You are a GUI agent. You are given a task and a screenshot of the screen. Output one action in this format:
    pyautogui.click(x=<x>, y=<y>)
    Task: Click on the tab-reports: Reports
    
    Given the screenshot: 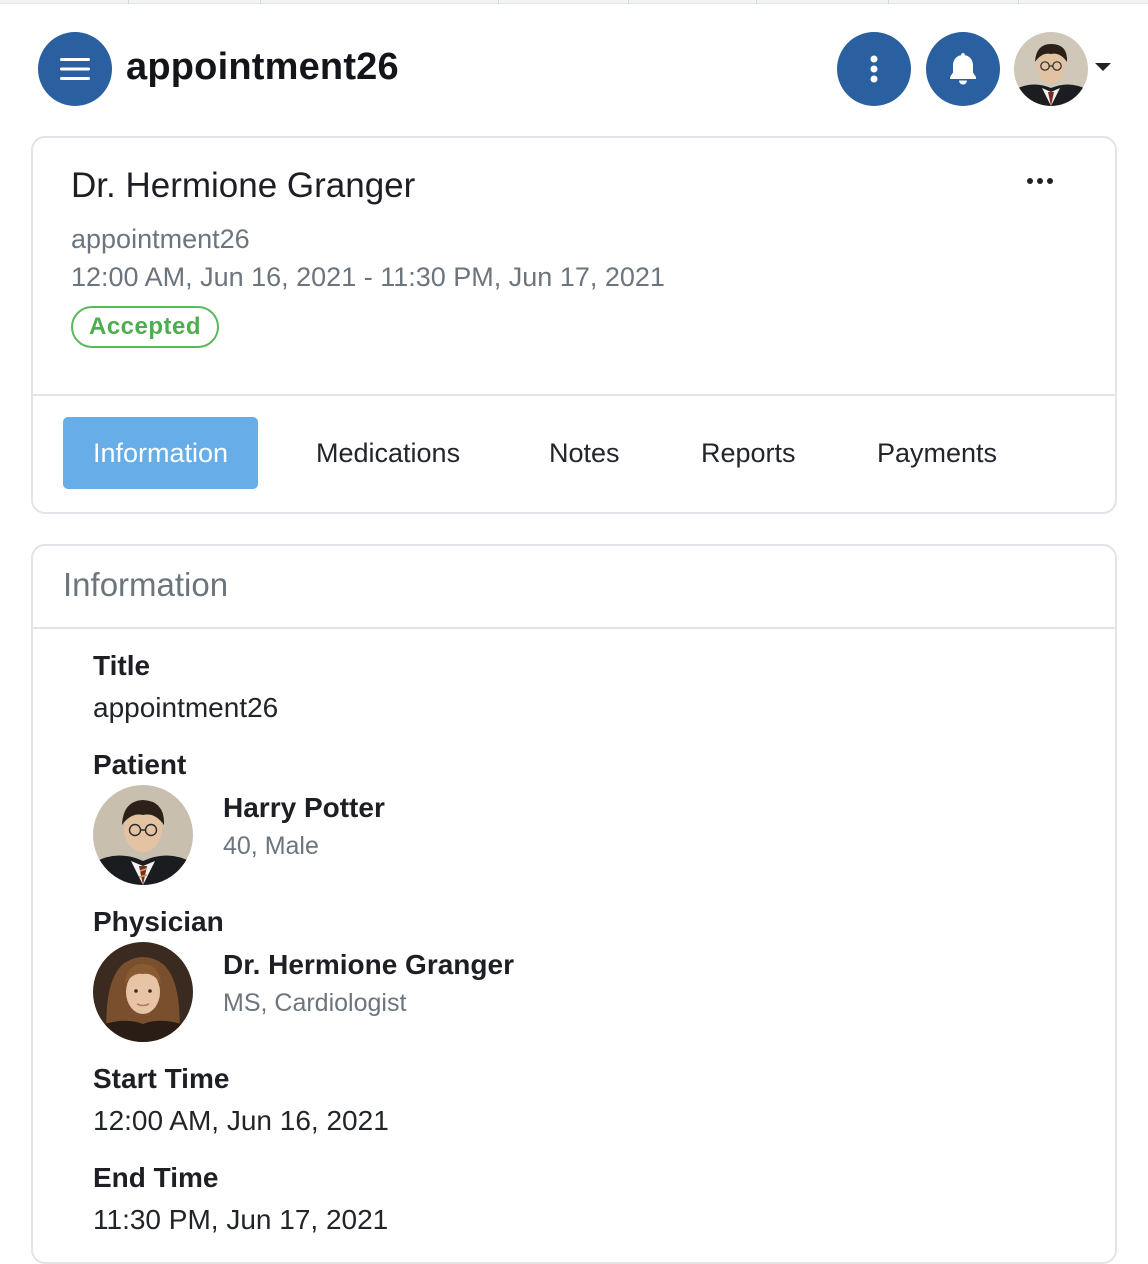 What is the action you would take?
    pyautogui.click(x=748, y=453)
    